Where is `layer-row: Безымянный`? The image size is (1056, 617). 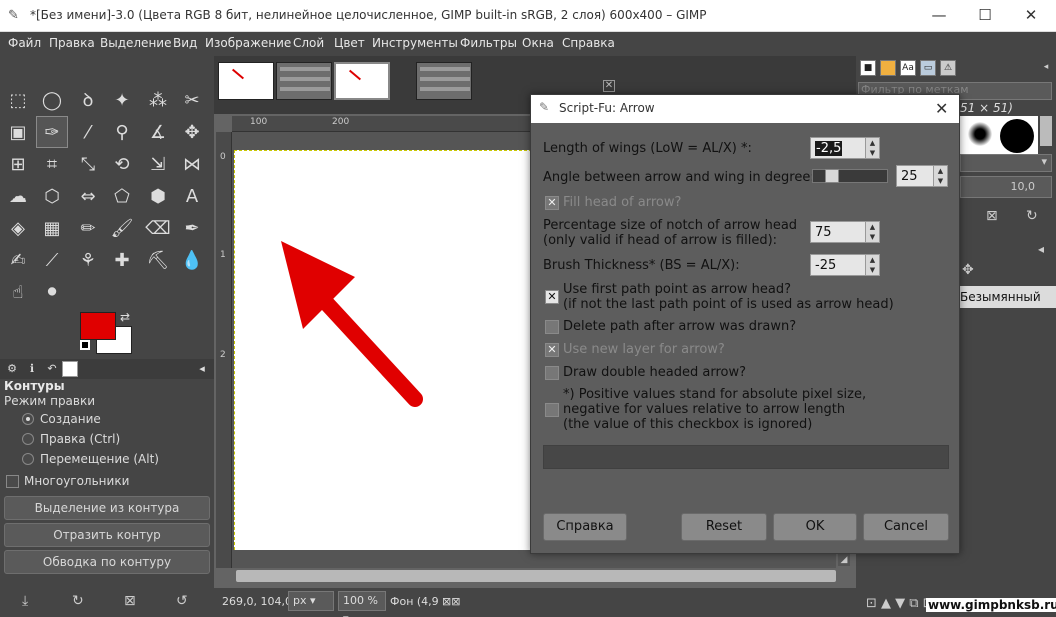 layer-row: Безымянный is located at coordinates (1007, 297).